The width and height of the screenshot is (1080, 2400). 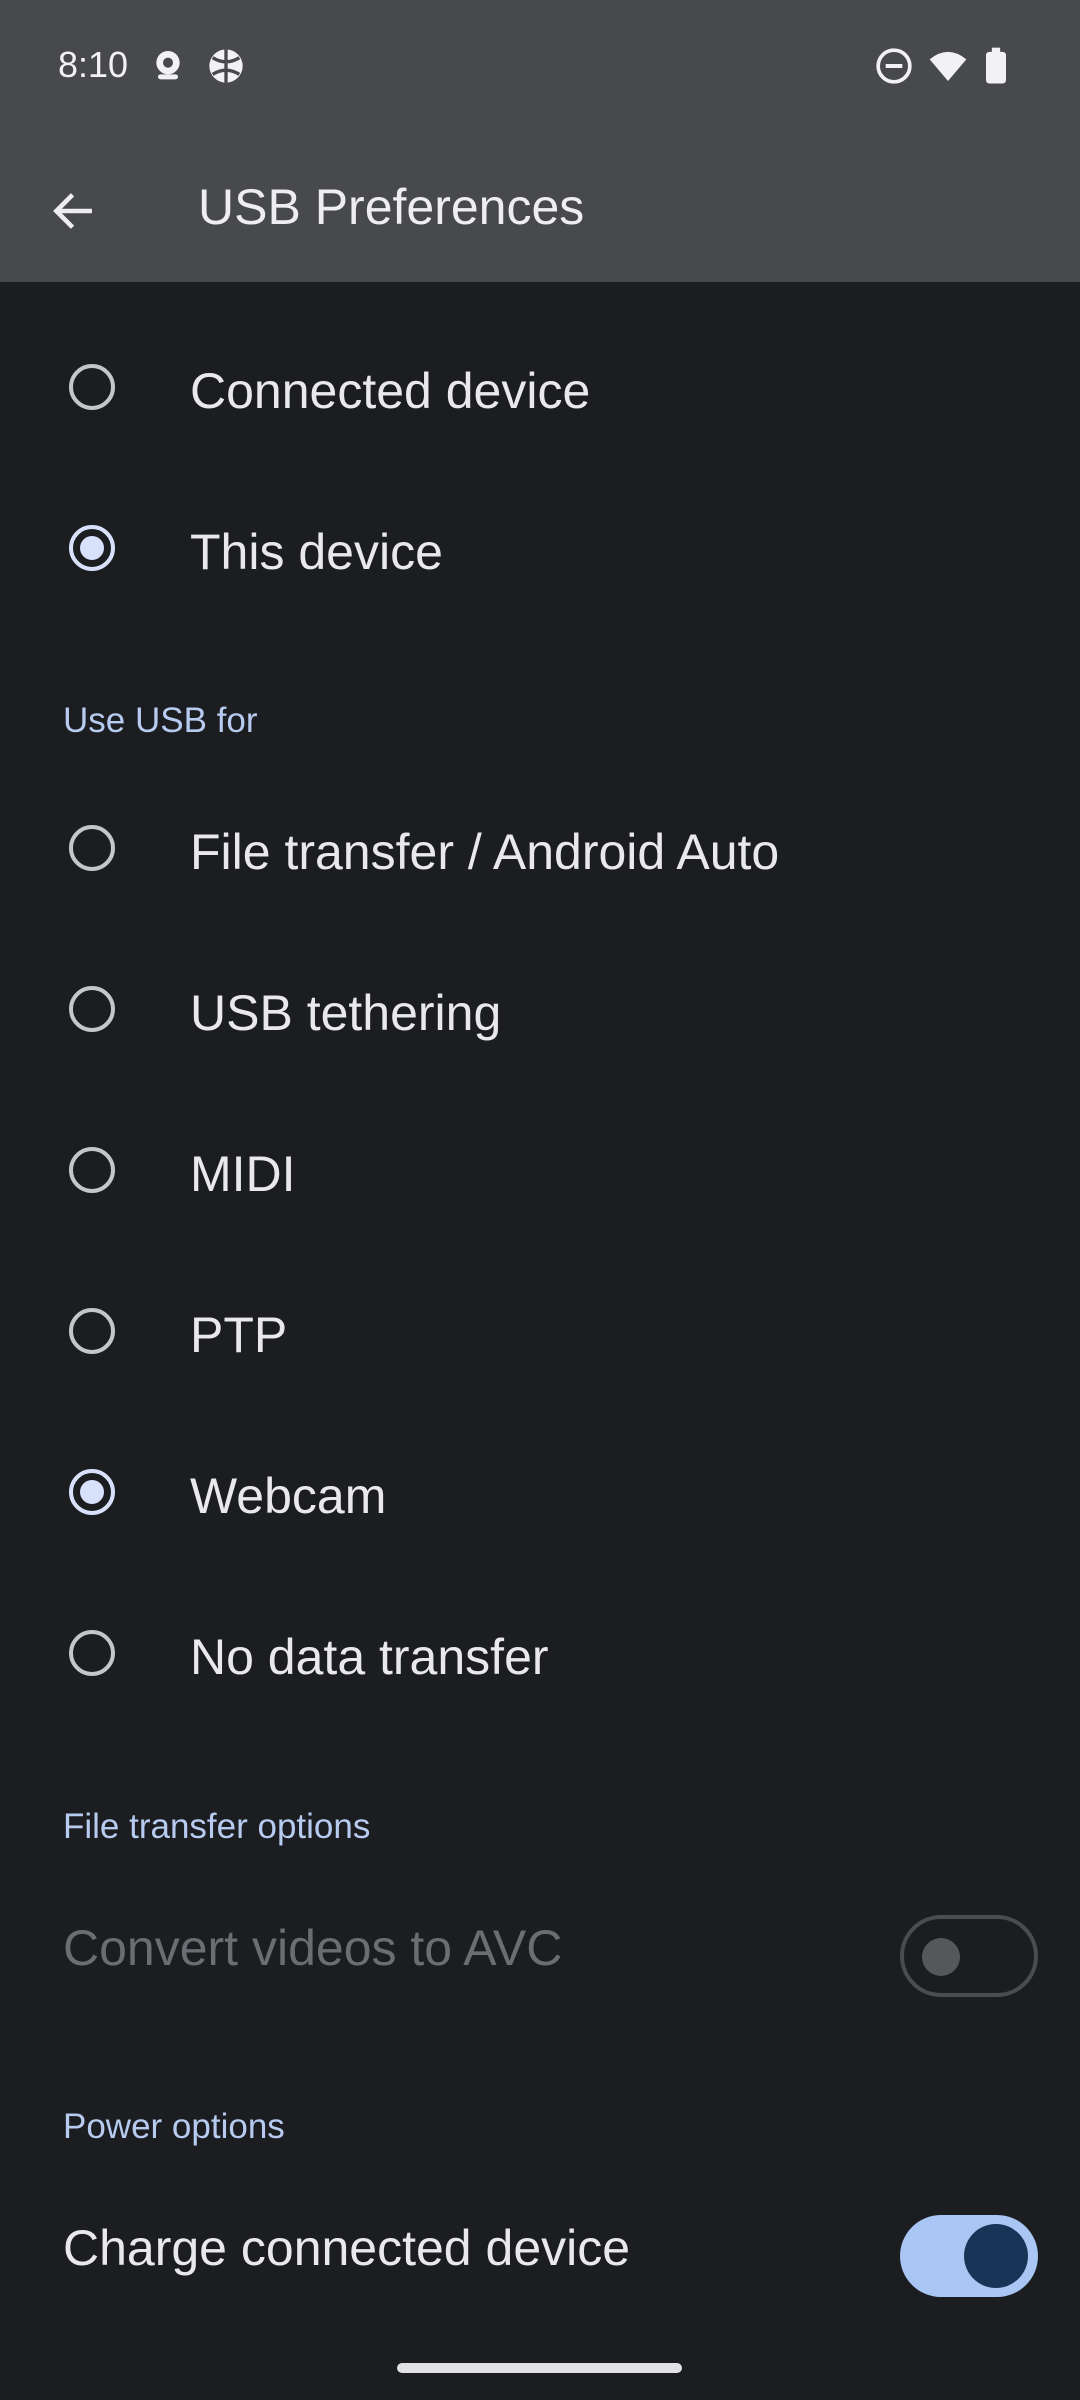 I want to click on radio-option-file-transfer: File transfer / Android Auto, so click(x=540, y=851).